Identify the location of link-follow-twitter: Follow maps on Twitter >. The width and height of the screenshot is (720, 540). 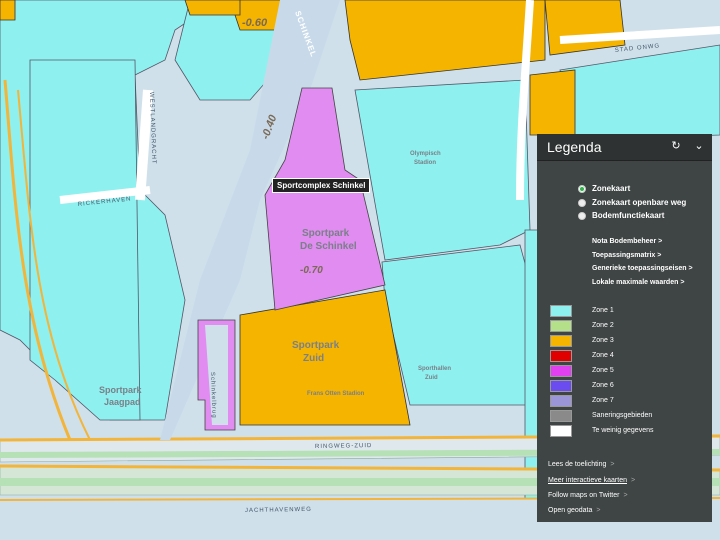
(588, 495).